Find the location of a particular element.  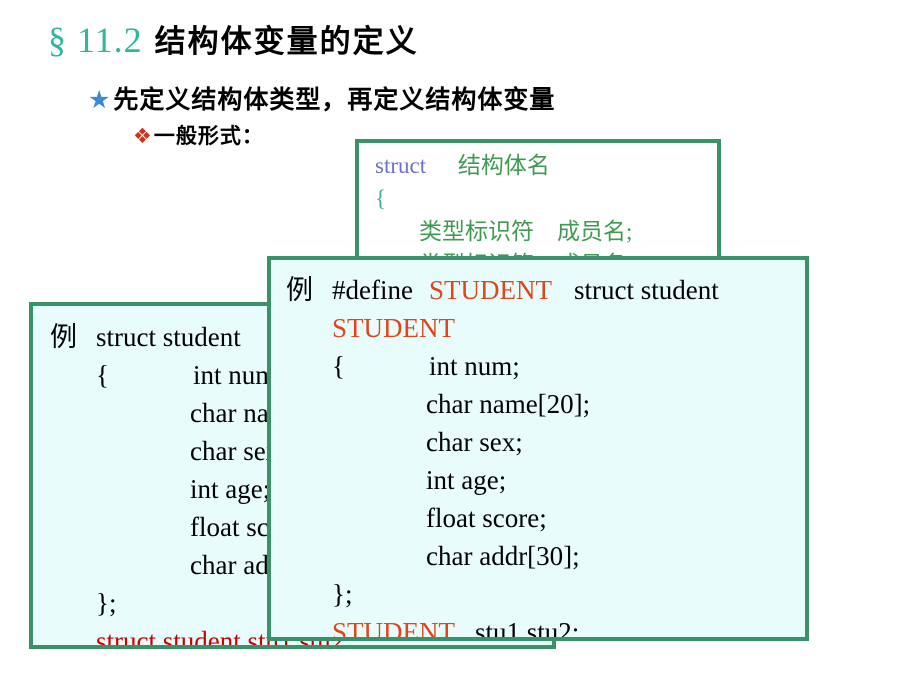

code-line: char name[20]; is located at coordinates (545, 404).